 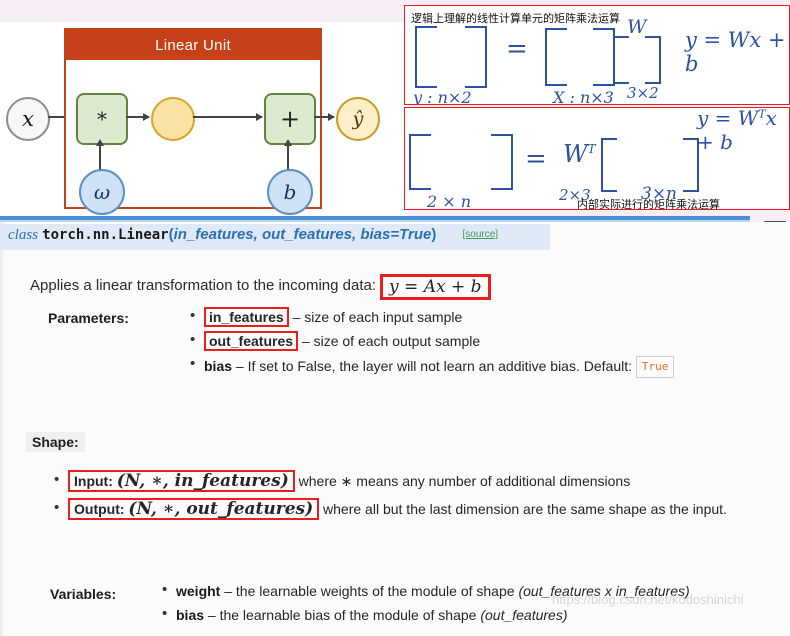 I want to click on variables-label-wrap: Variables:, so click(x=83, y=595).